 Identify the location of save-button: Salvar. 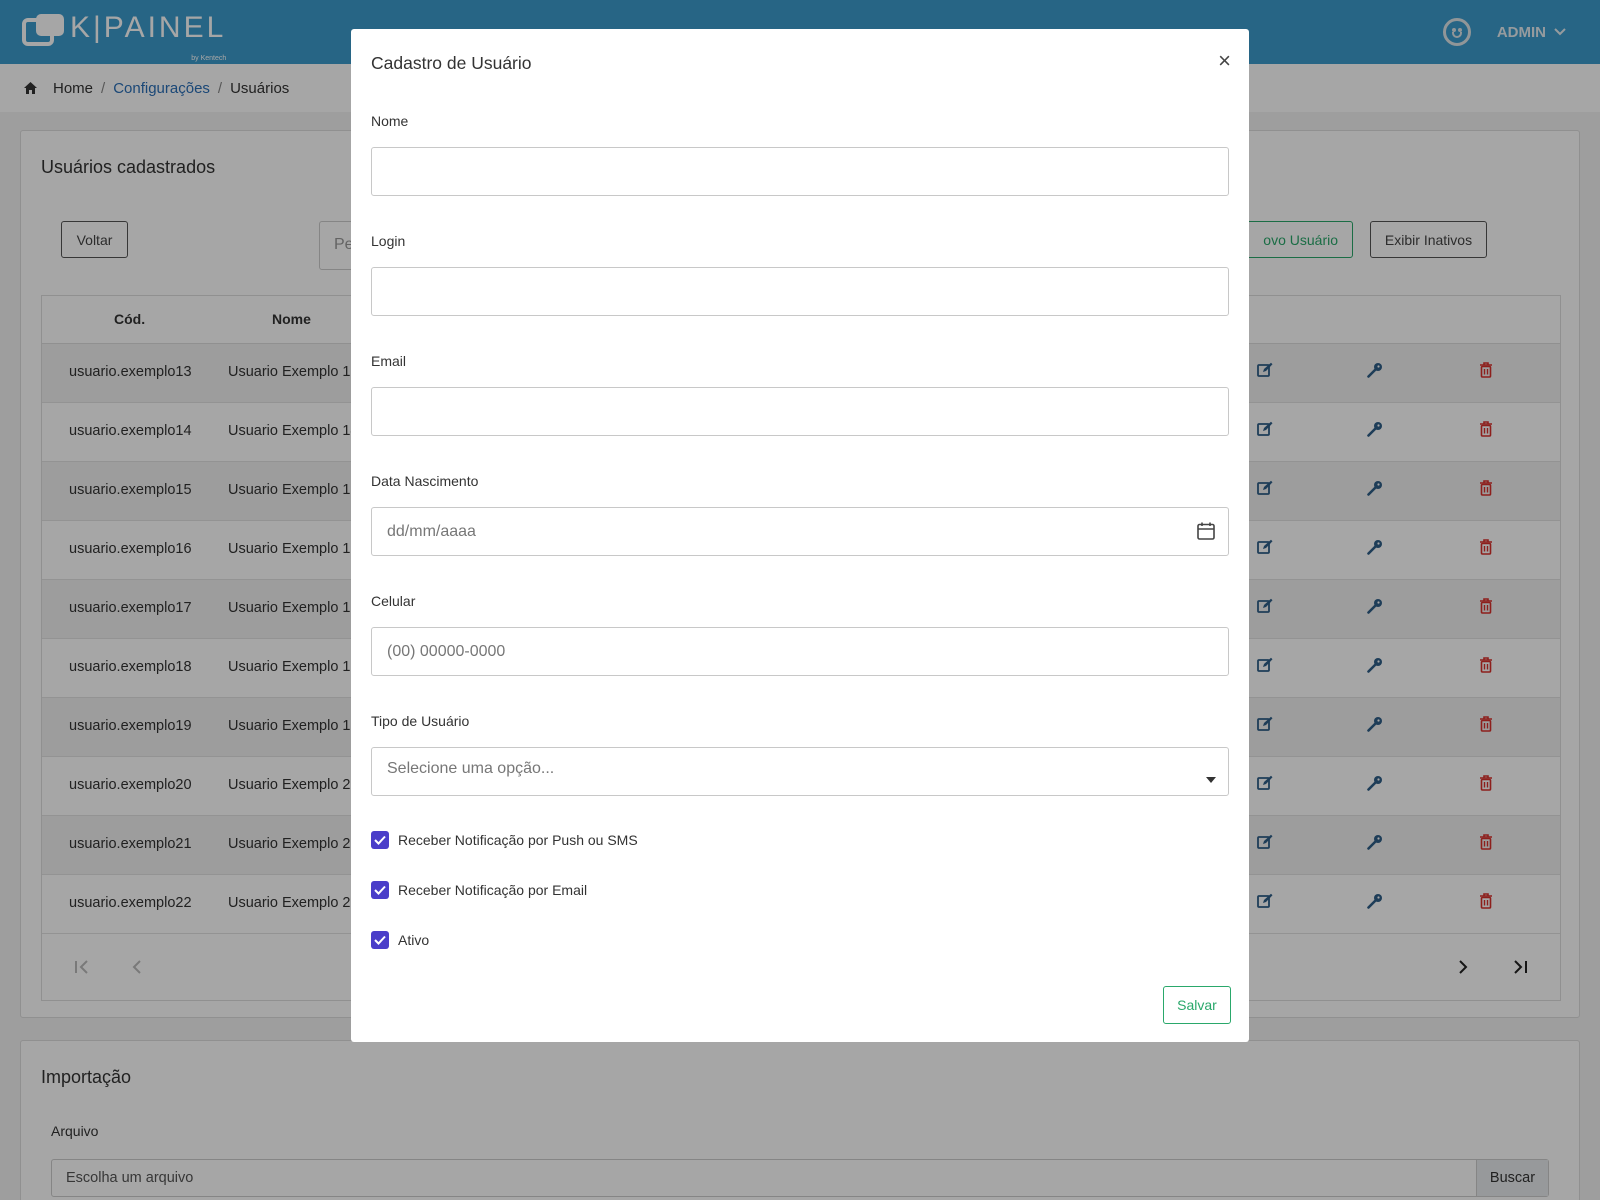
(1197, 1005).